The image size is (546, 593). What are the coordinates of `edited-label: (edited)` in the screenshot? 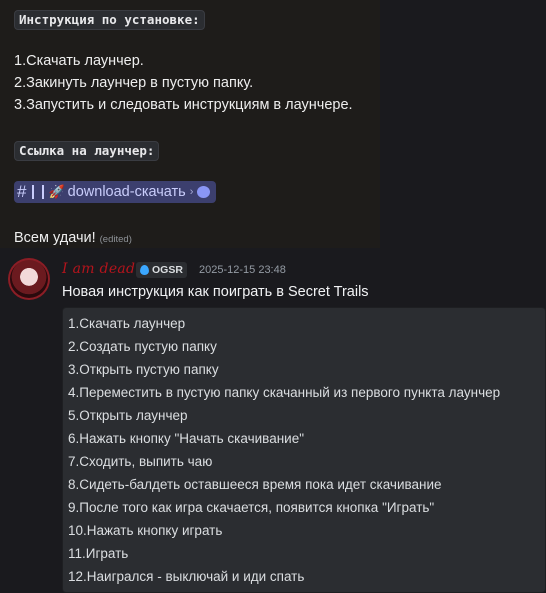 It's located at (115, 239).